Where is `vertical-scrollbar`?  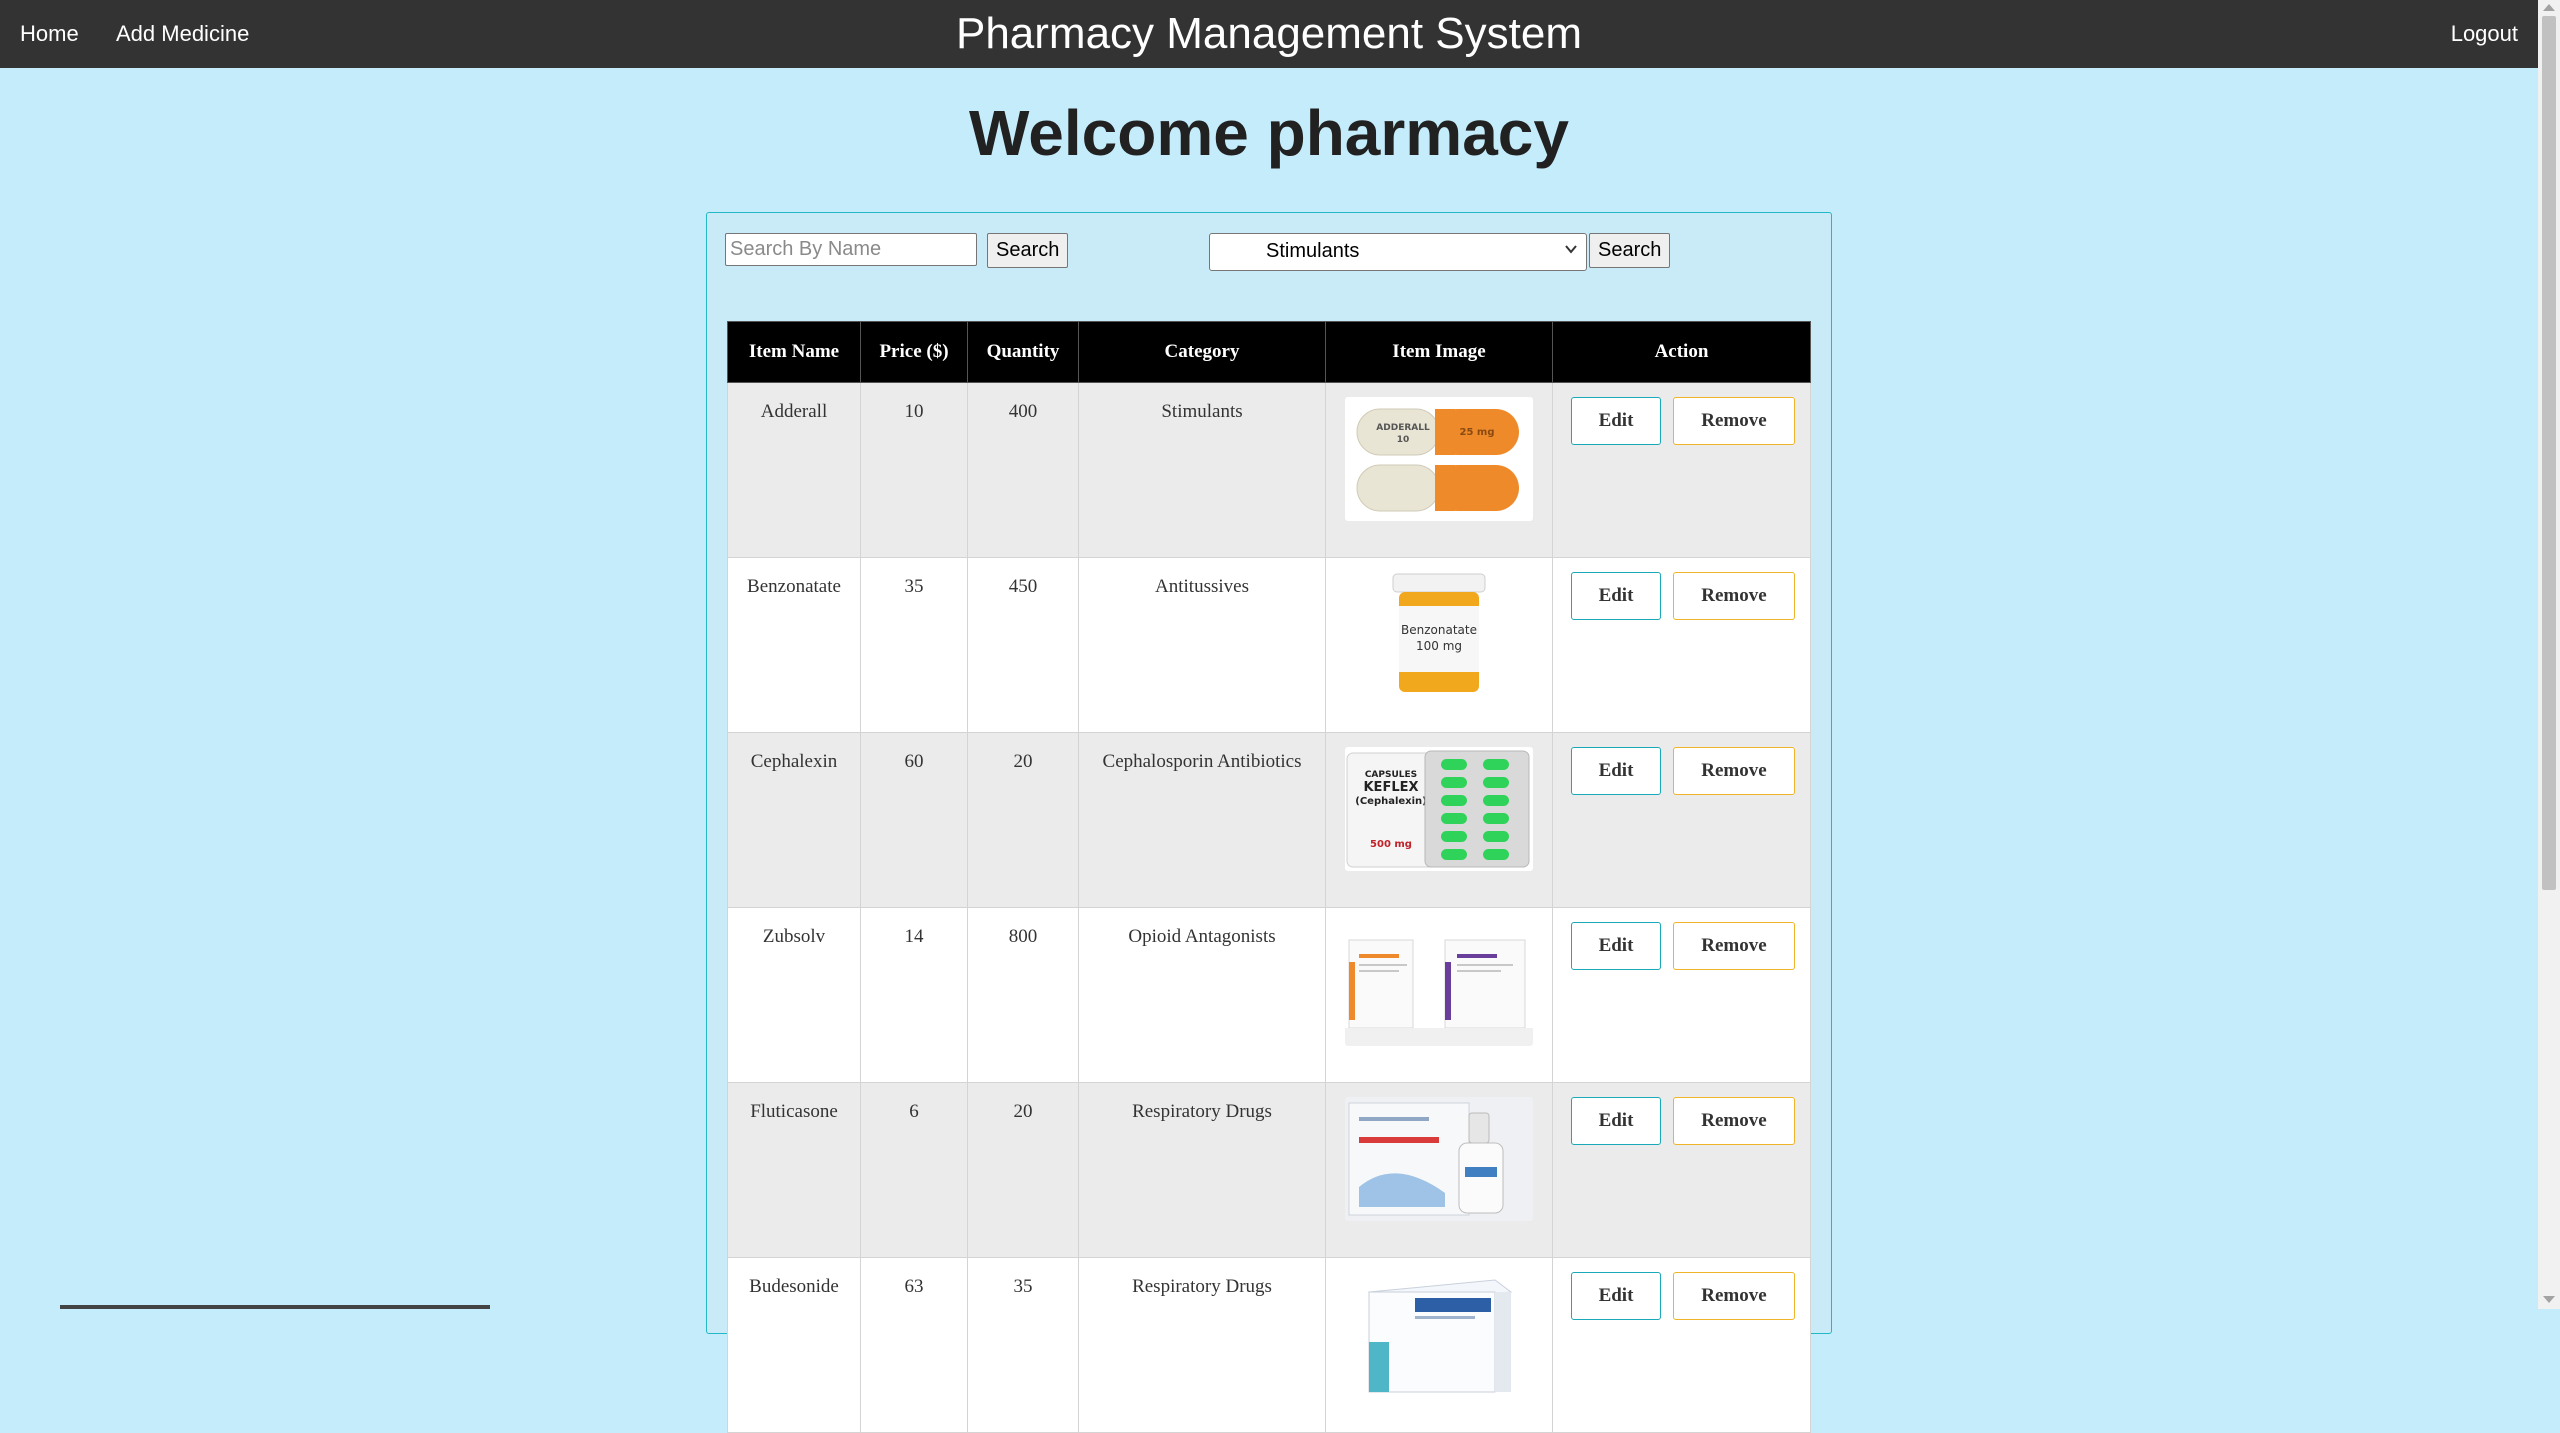 vertical-scrollbar is located at coordinates (2549, 654).